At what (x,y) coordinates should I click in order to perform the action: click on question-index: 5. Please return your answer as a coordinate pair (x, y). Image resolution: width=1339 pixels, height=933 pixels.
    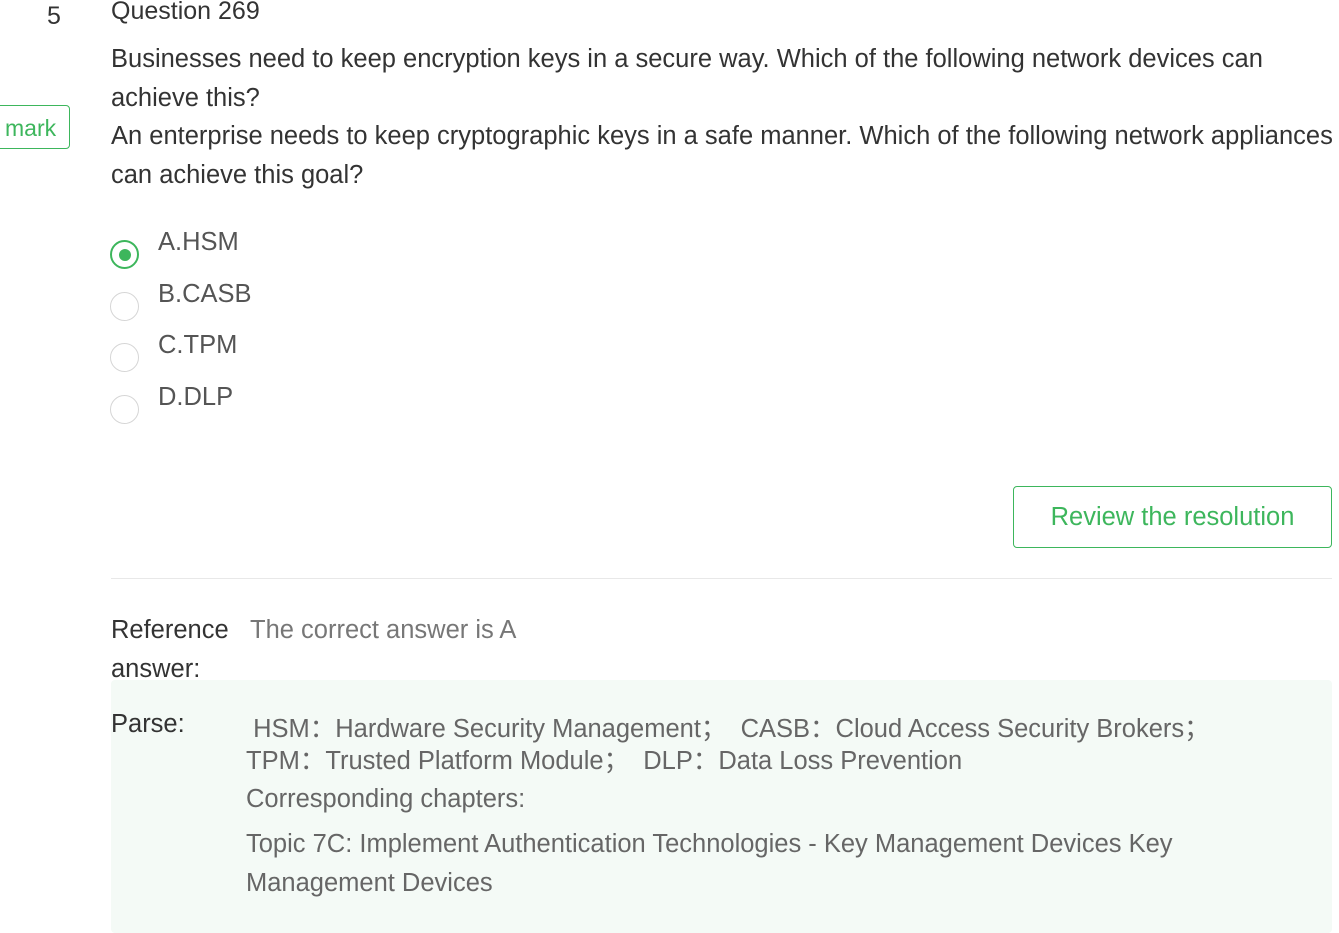
    Looking at the image, I should click on (54, 16).